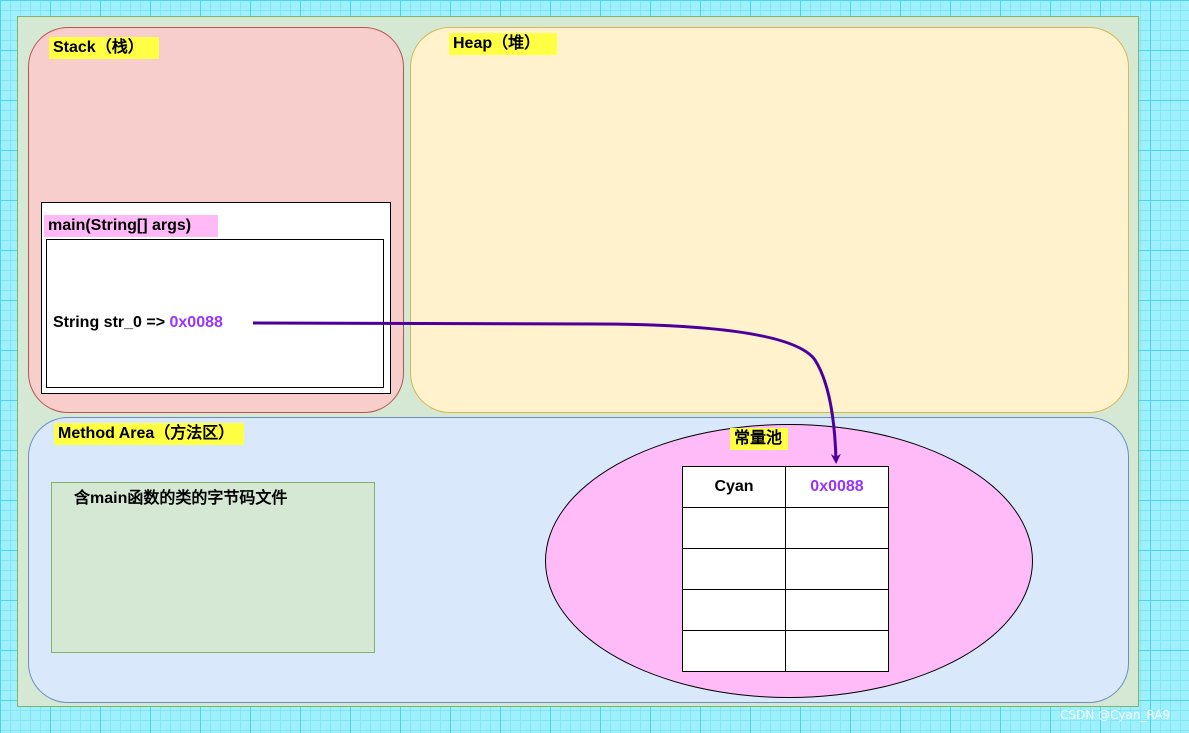 The image size is (1189, 733). I want to click on constant-pool-label: 常量池, so click(759, 439).